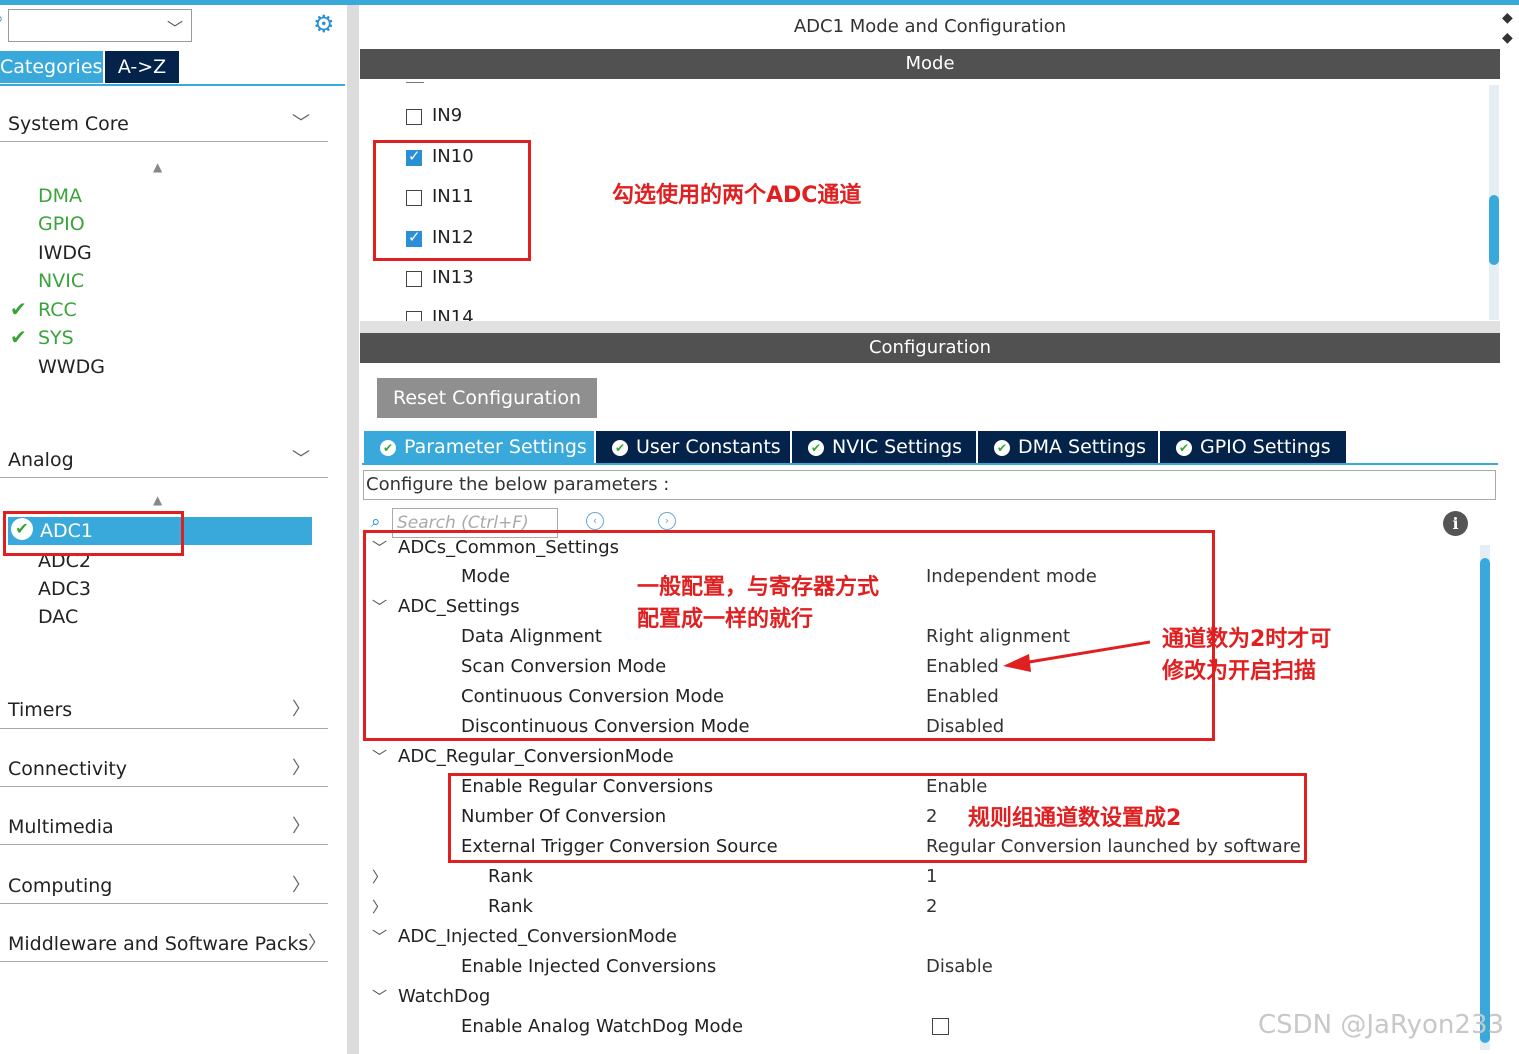 The height and width of the screenshot is (1054, 1519). What do you see at coordinates (60, 196) in the screenshot?
I see `sidebar-item-dma: DMA` at bounding box center [60, 196].